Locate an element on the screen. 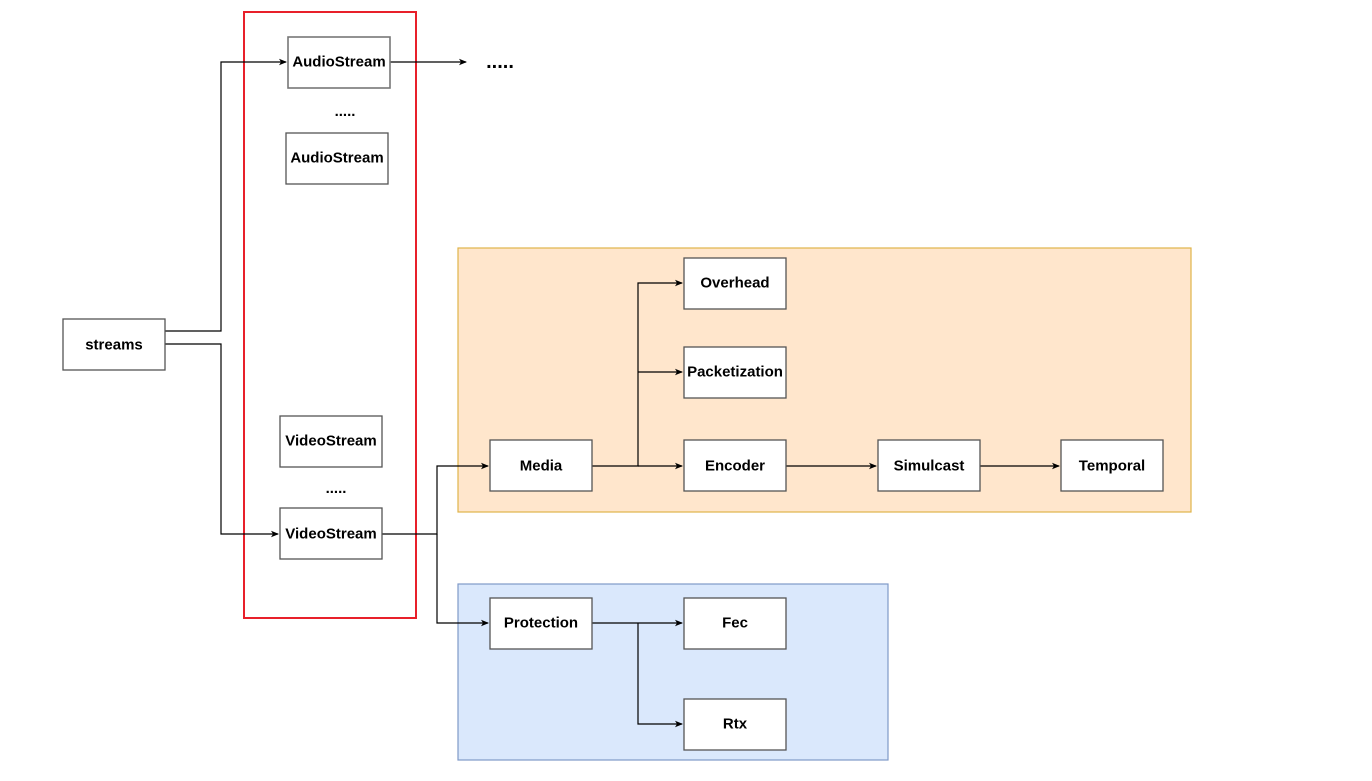  node-label: Overhead is located at coordinates (734, 283).